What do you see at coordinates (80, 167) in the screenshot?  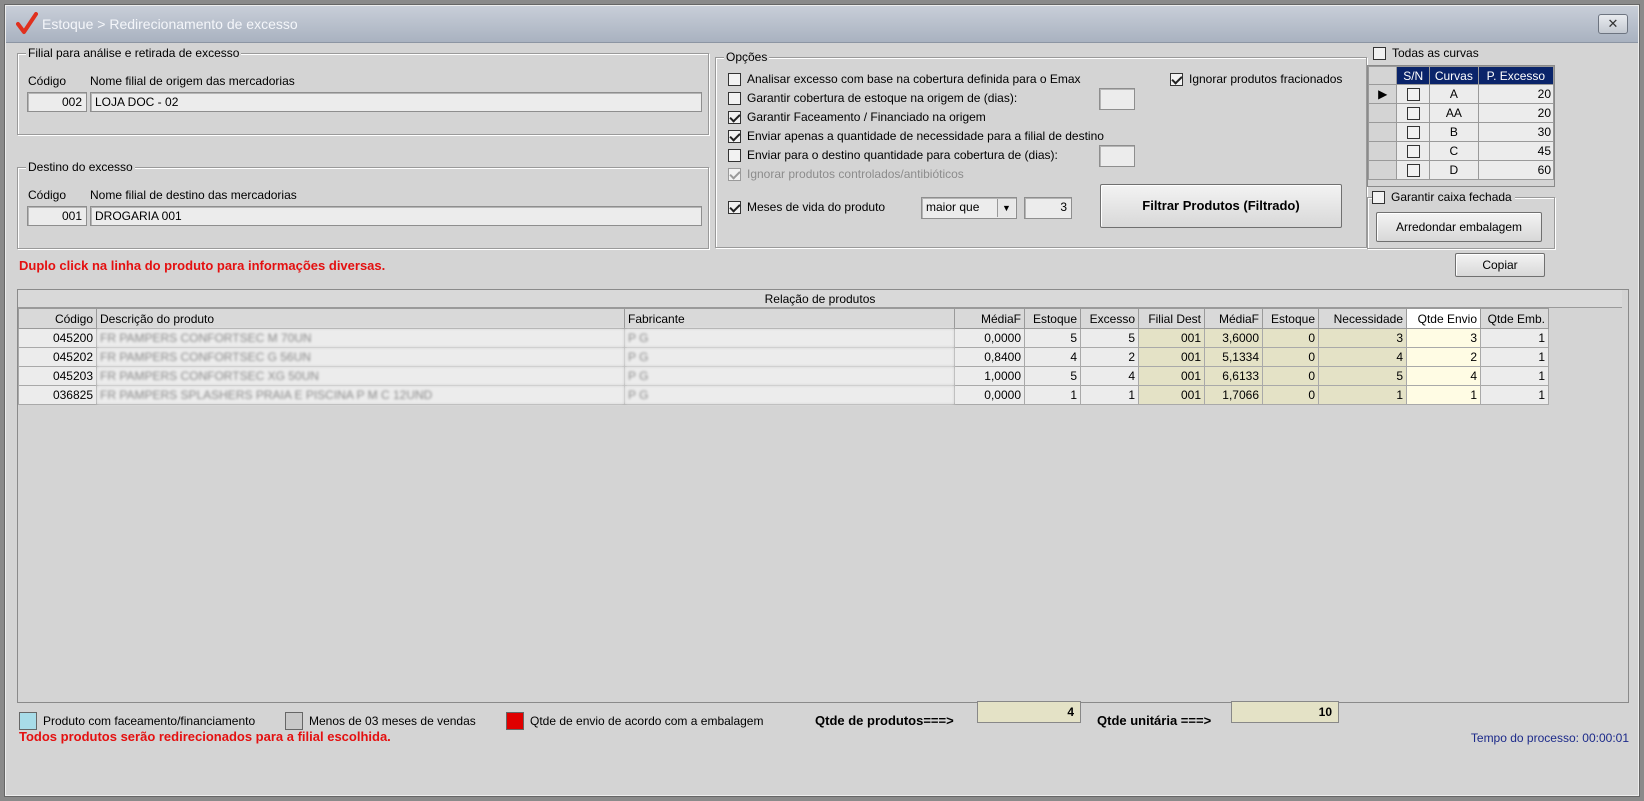 I see `destination-legend: Destino do excesso` at bounding box center [80, 167].